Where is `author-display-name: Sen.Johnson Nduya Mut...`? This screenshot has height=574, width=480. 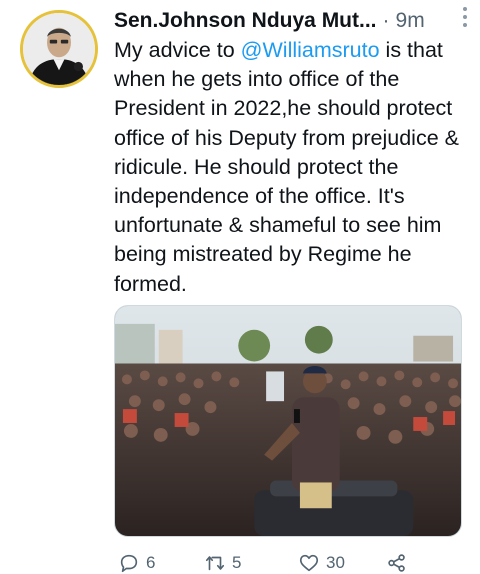 author-display-name: Sen.Johnson Nduya Mut... is located at coordinates (245, 21).